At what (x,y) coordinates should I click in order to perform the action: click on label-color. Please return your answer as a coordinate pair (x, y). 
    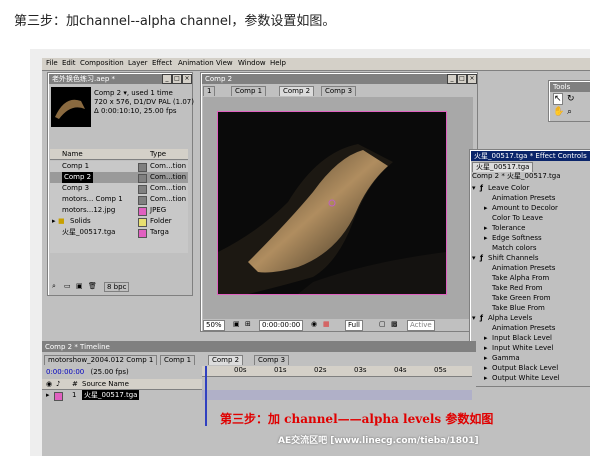
    Looking at the image, I should click on (58, 396).